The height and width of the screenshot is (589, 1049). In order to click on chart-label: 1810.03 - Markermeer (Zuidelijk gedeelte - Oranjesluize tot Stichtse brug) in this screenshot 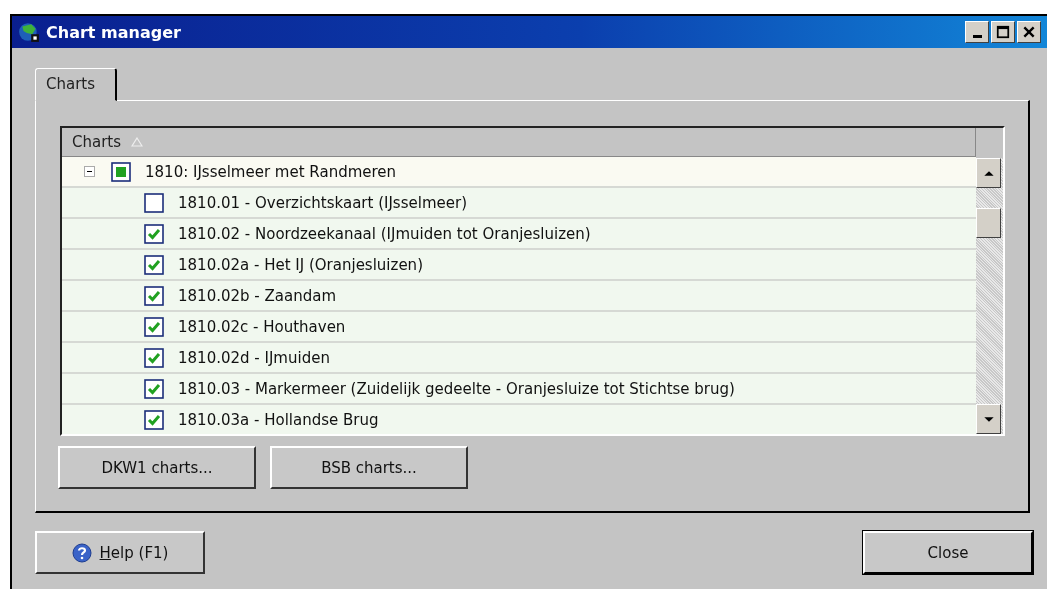, I will do `click(456, 388)`.